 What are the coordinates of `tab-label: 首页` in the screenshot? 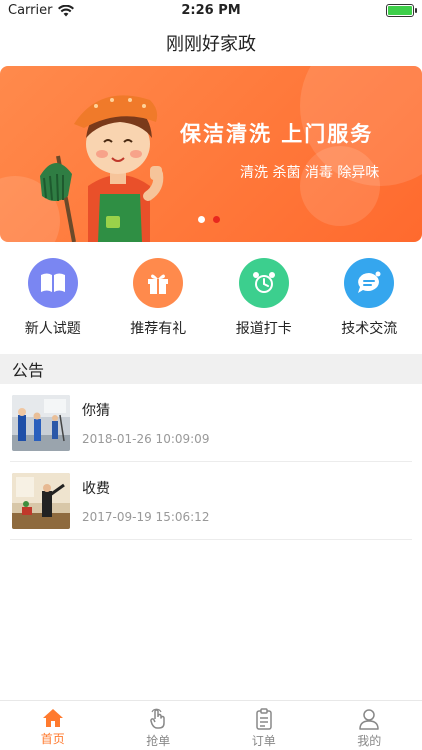 It's located at (52, 739).